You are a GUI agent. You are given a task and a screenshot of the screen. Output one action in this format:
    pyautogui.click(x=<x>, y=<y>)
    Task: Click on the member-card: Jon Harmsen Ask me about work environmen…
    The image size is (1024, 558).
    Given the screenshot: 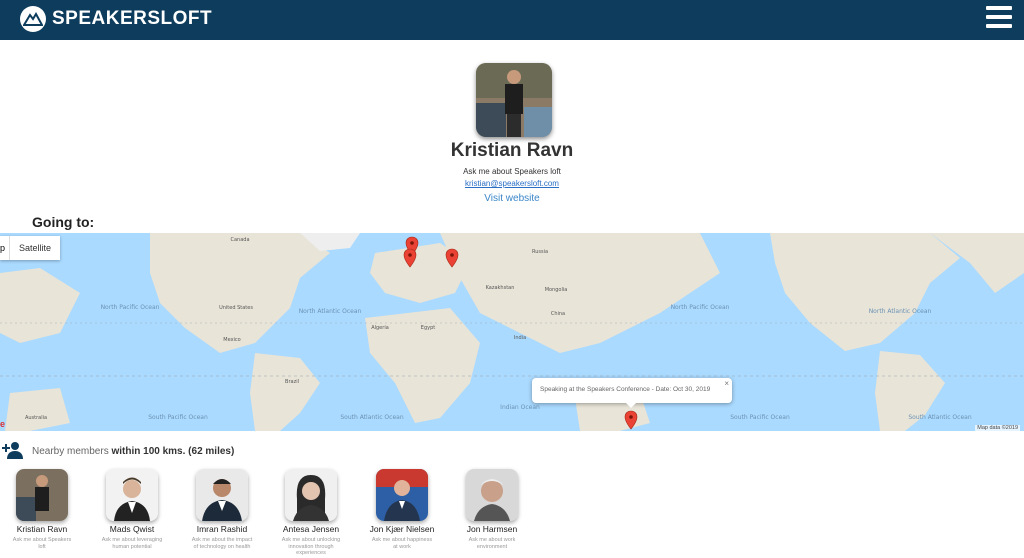 What is the action you would take?
    pyautogui.click(x=492, y=509)
    